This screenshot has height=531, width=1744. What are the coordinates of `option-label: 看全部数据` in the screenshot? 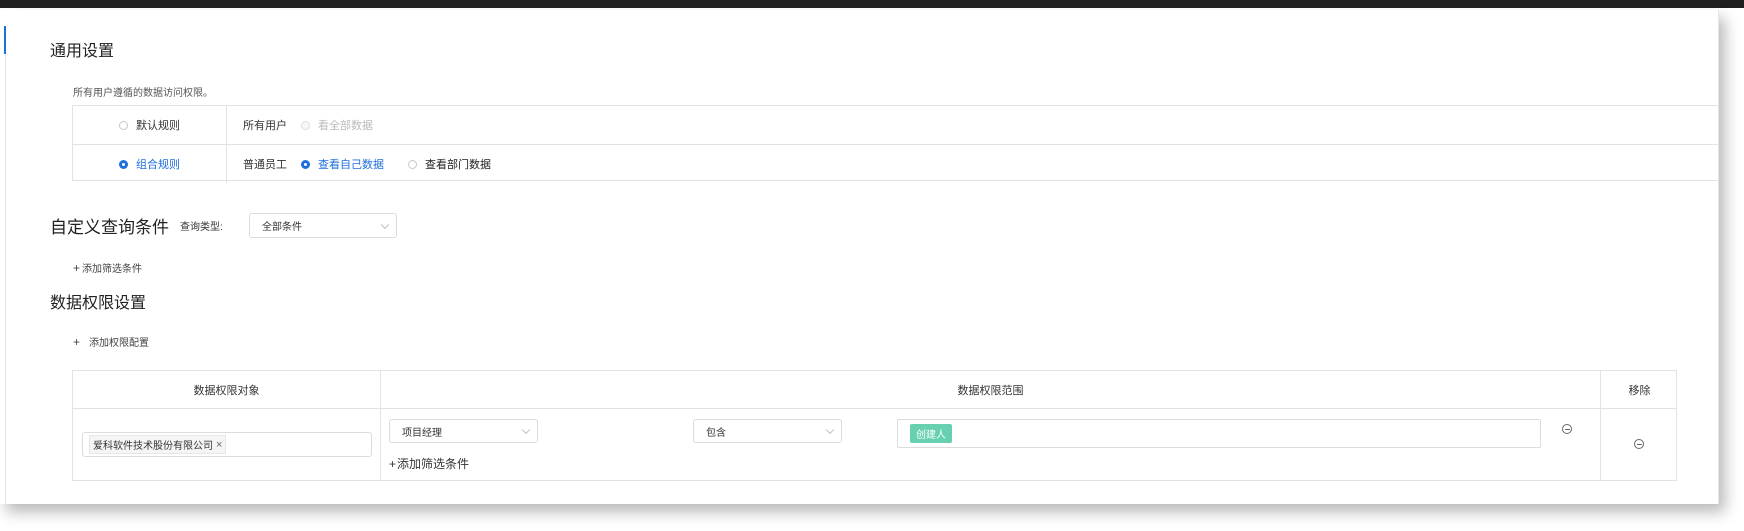 It's located at (345, 126).